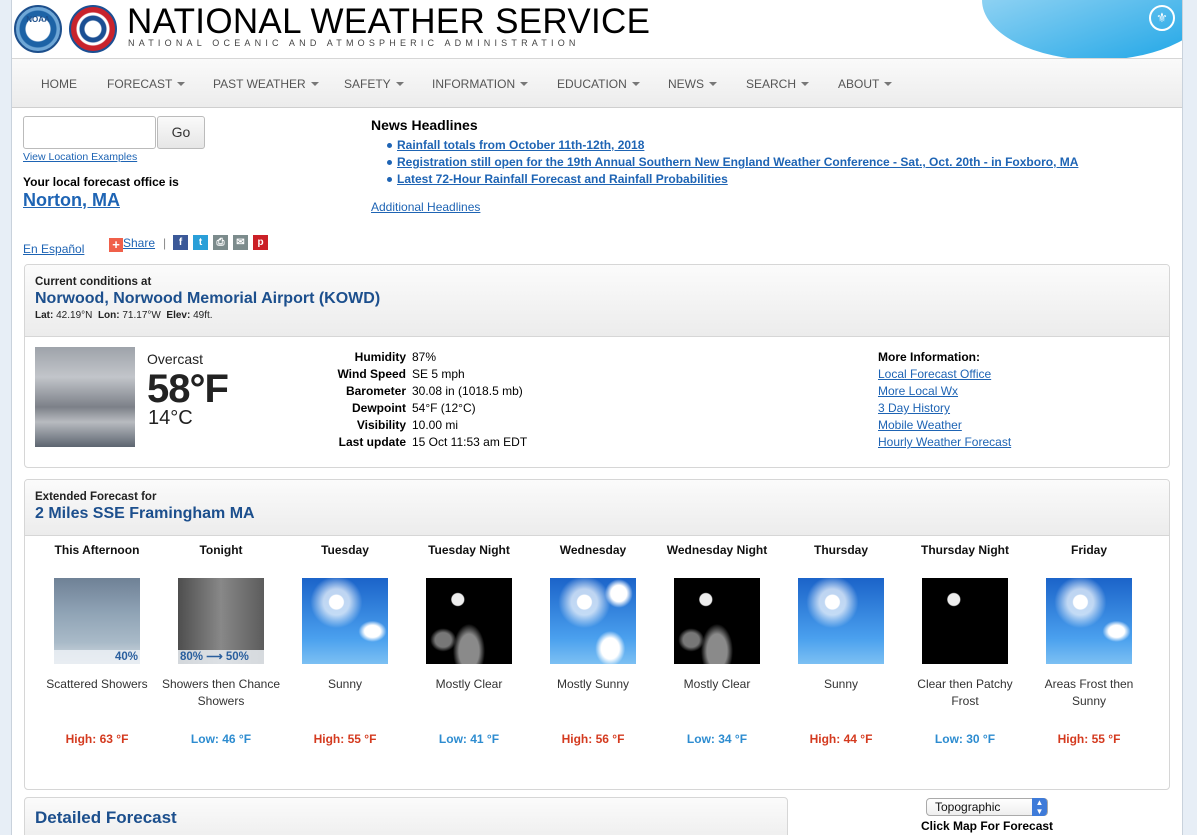  I want to click on current-summary: Overcast, so click(175, 359).